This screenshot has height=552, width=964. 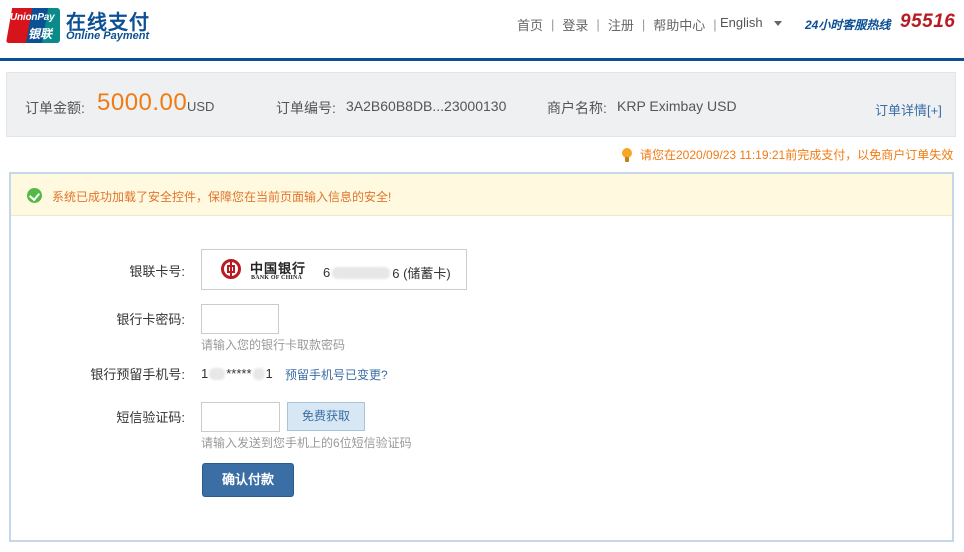 I want to click on phone-middle: *****, so click(x=239, y=373).